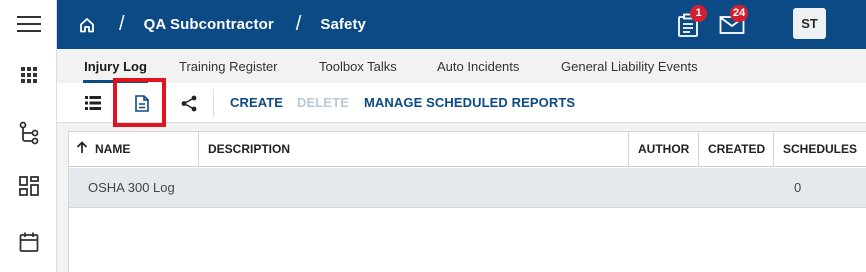 This screenshot has height=272, width=866. Describe the element at coordinates (343, 24) in the screenshot. I see `breadcrumb-module: Safety` at that location.